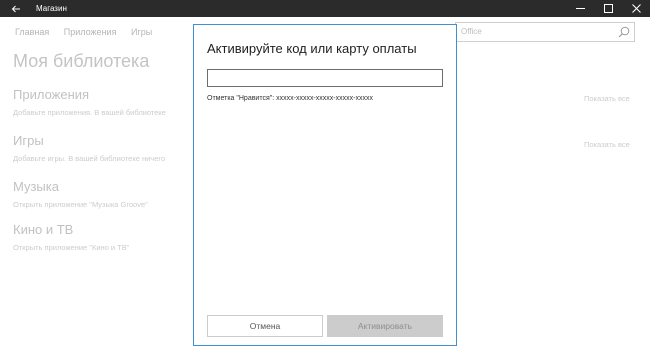 Image resolution: width=650 pixels, height=356 pixels. I want to click on cancel-button: Отмена, so click(265, 326).